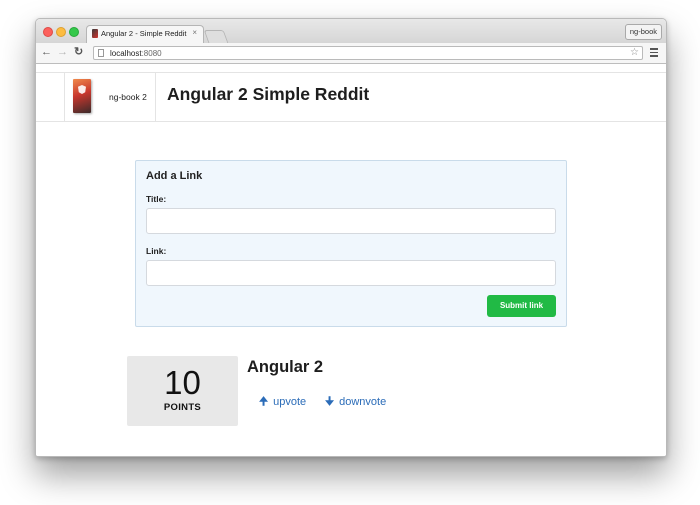  Describe the element at coordinates (62, 52) in the screenshot. I see `forward-arrow-icon: →` at that location.